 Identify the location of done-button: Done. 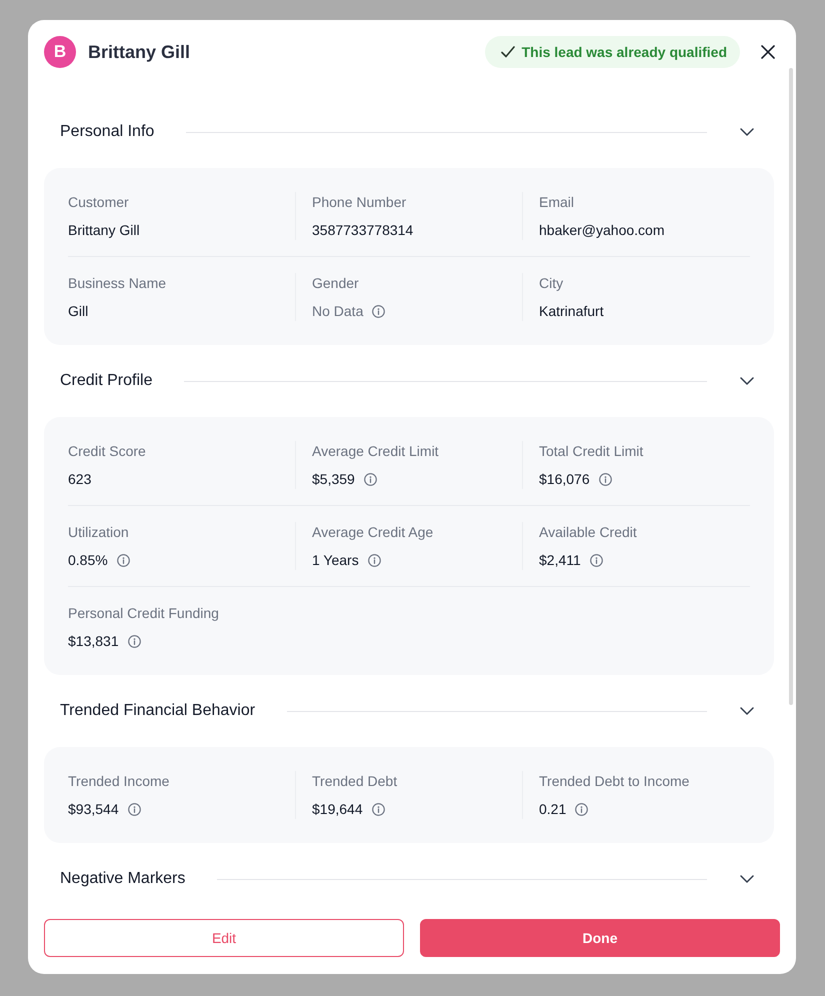
(600, 938).